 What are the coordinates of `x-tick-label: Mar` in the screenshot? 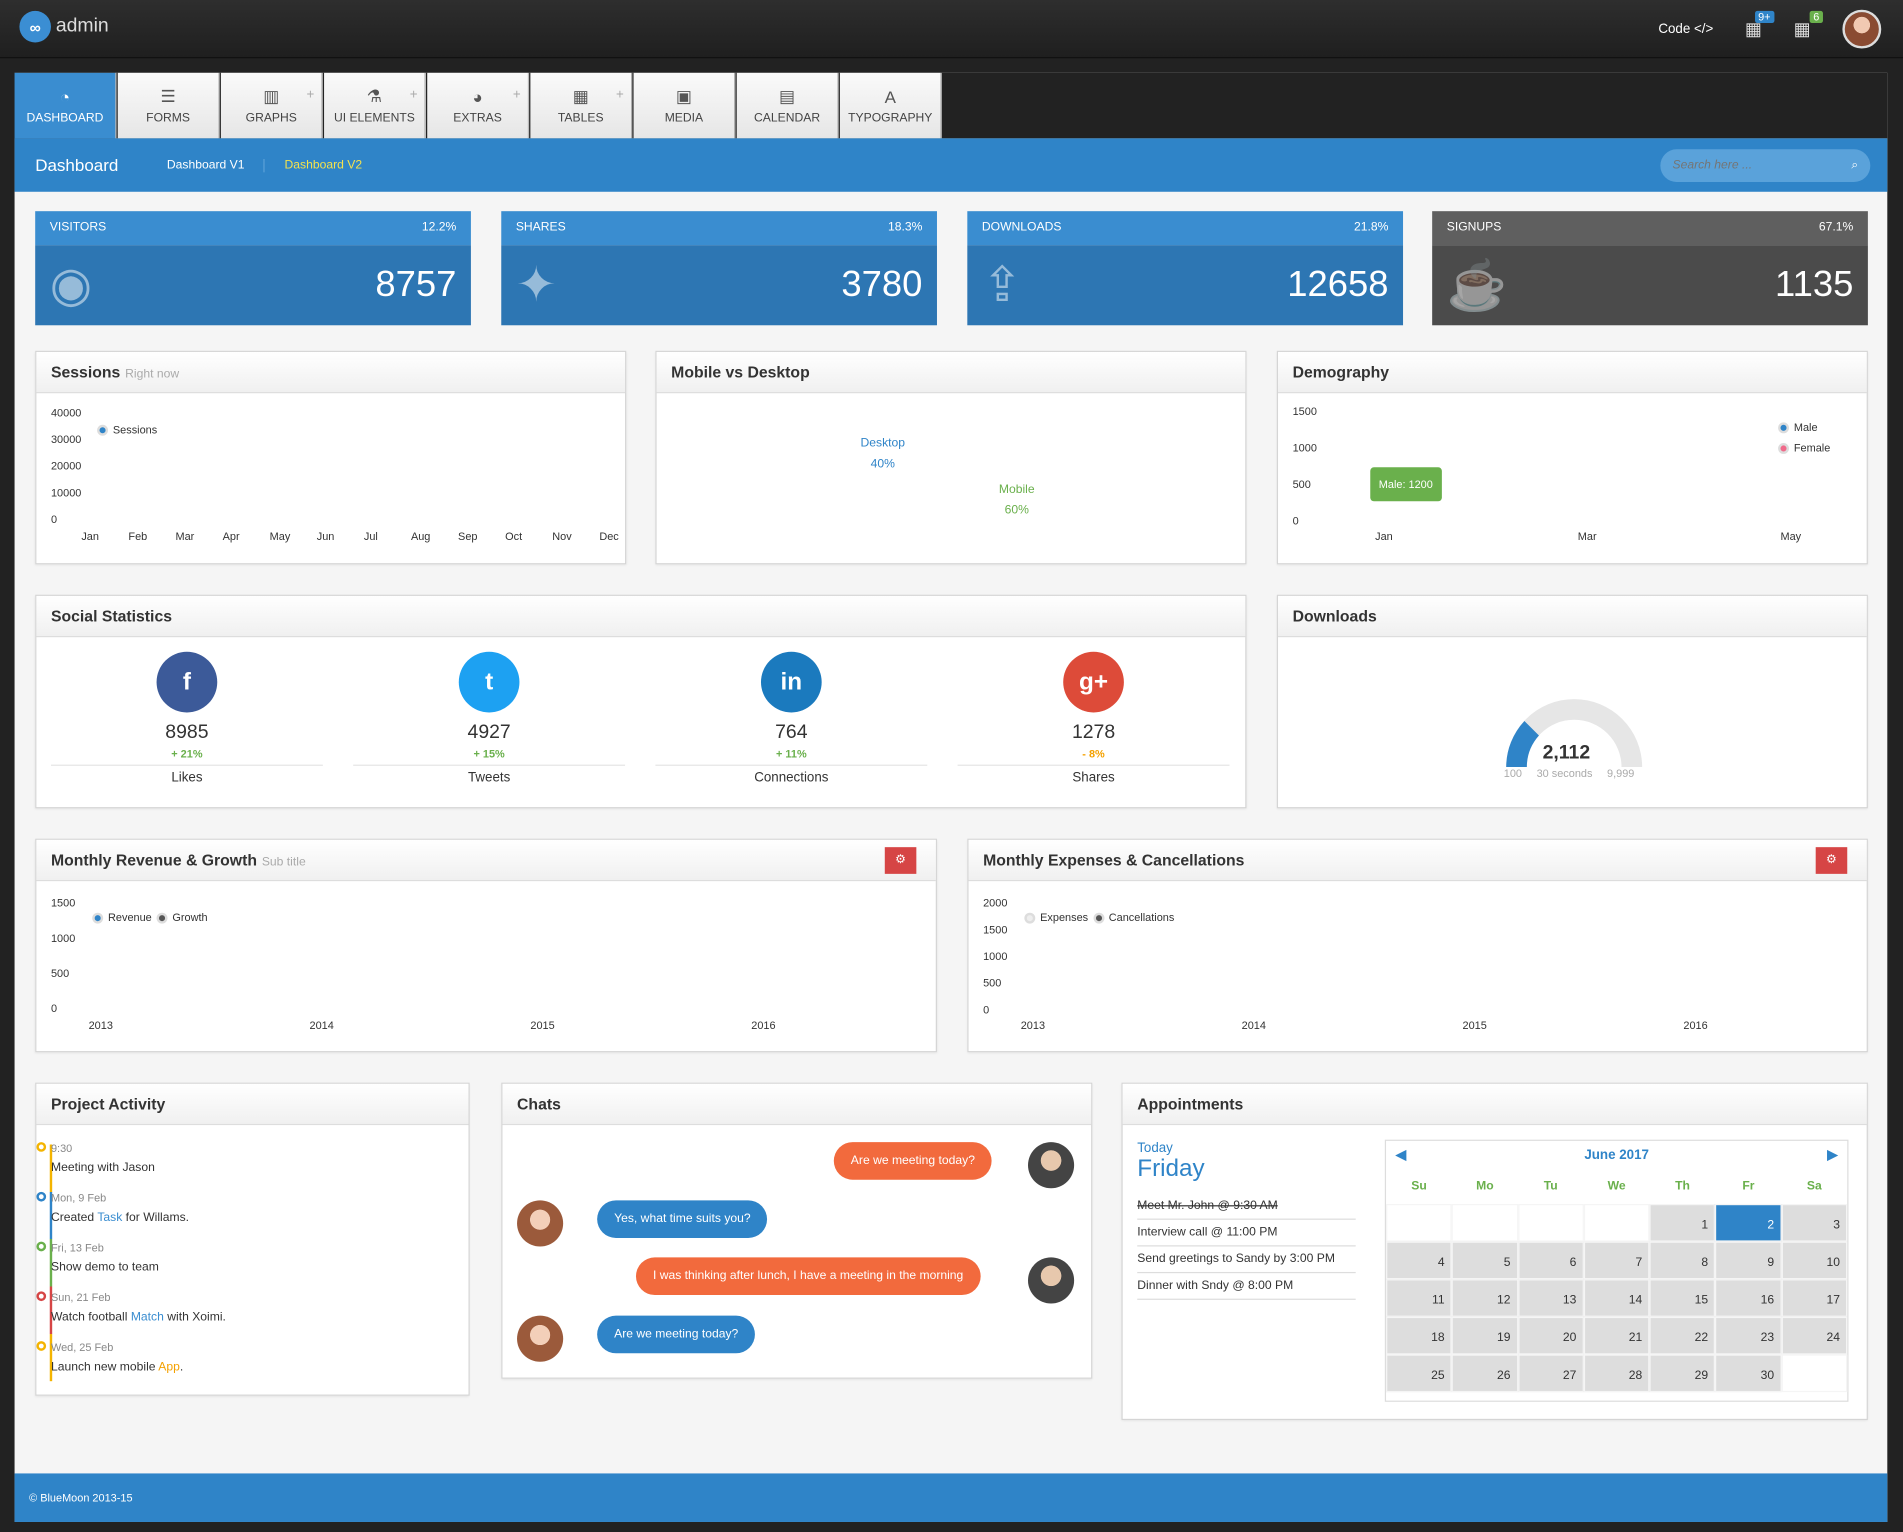 It's located at (1587, 536).